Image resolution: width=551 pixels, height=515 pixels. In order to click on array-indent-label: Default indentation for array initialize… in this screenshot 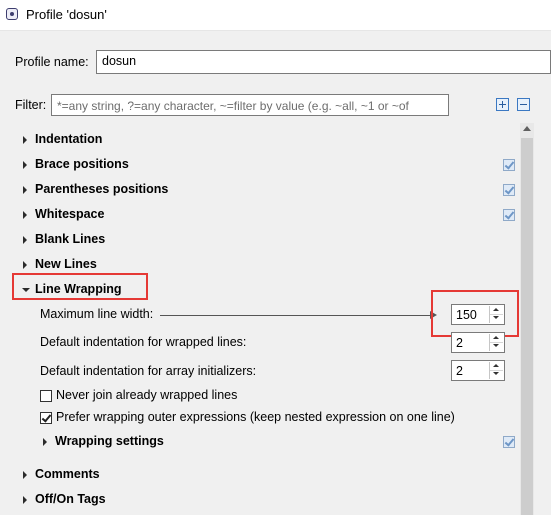, I will do `click(148, 371)`.